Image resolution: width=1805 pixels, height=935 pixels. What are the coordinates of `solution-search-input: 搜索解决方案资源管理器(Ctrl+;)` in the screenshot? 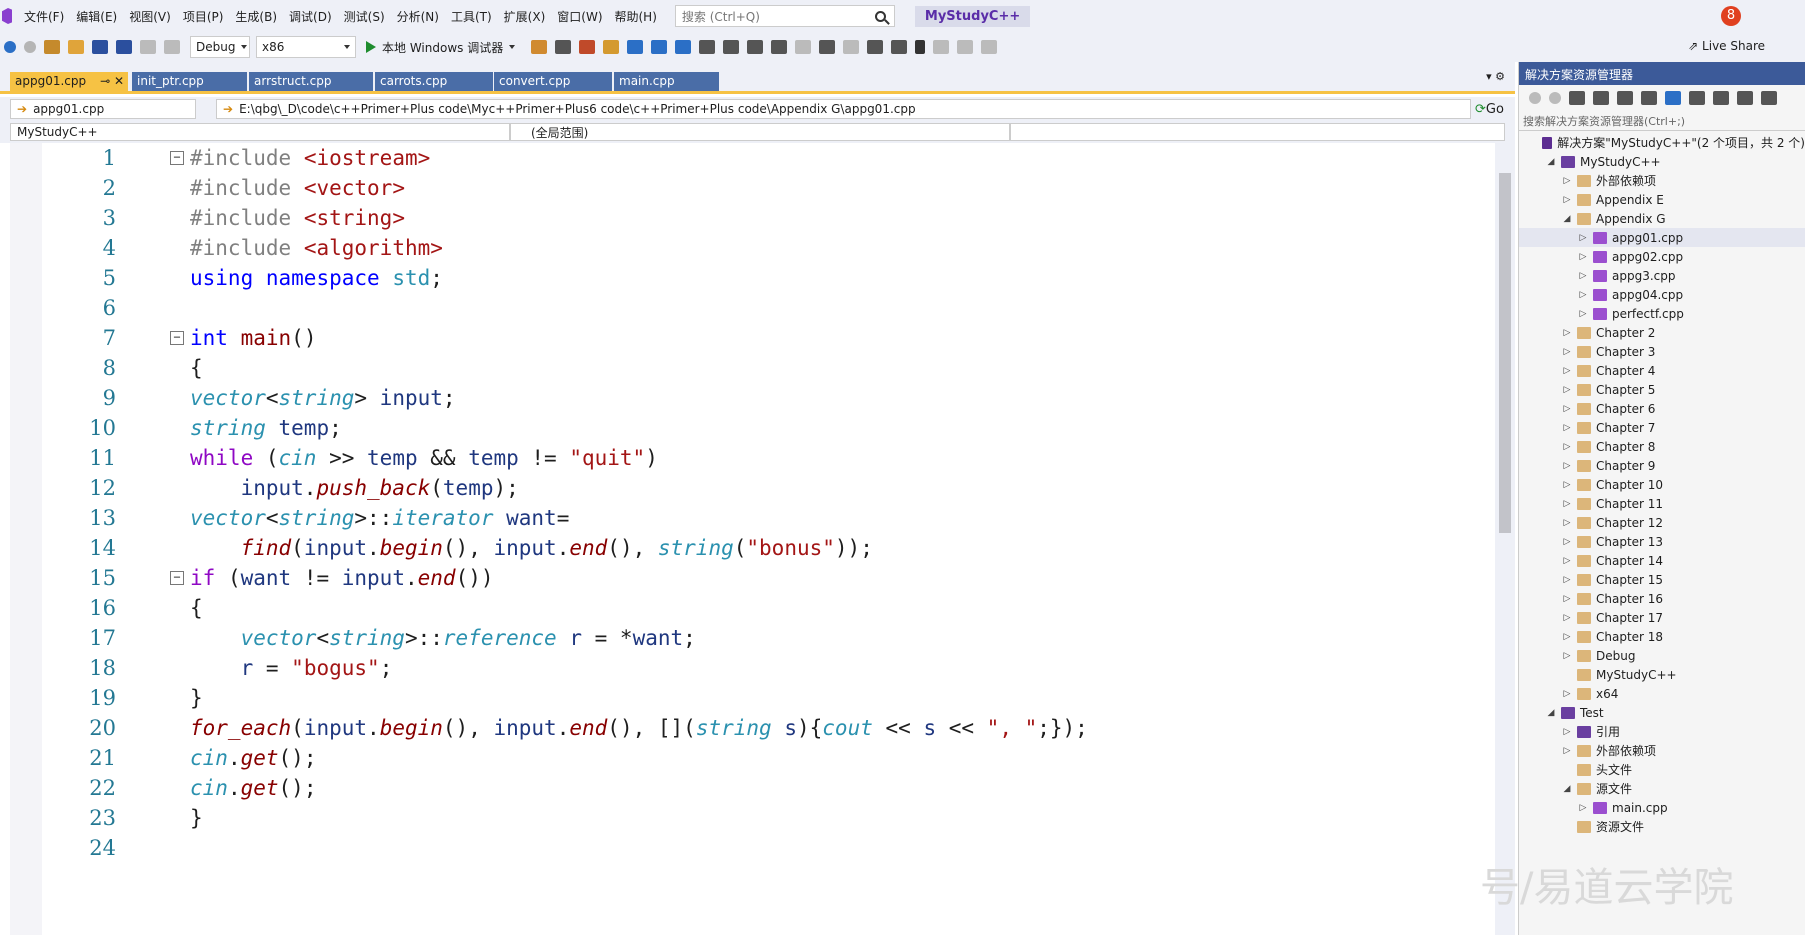 It's located at (1662, 121).